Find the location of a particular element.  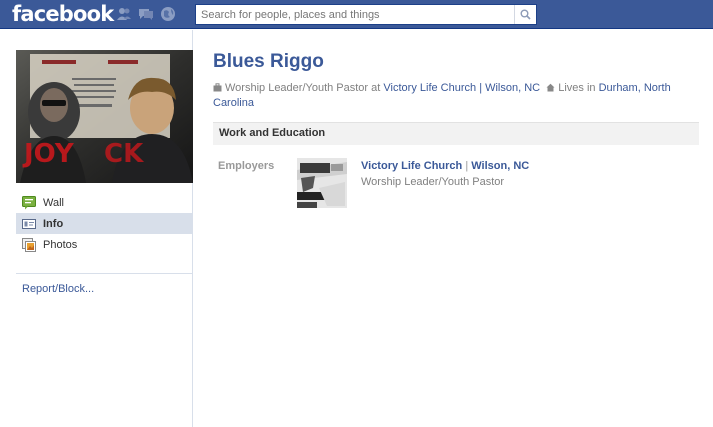

search-icon is located at coordinates (525, 14).